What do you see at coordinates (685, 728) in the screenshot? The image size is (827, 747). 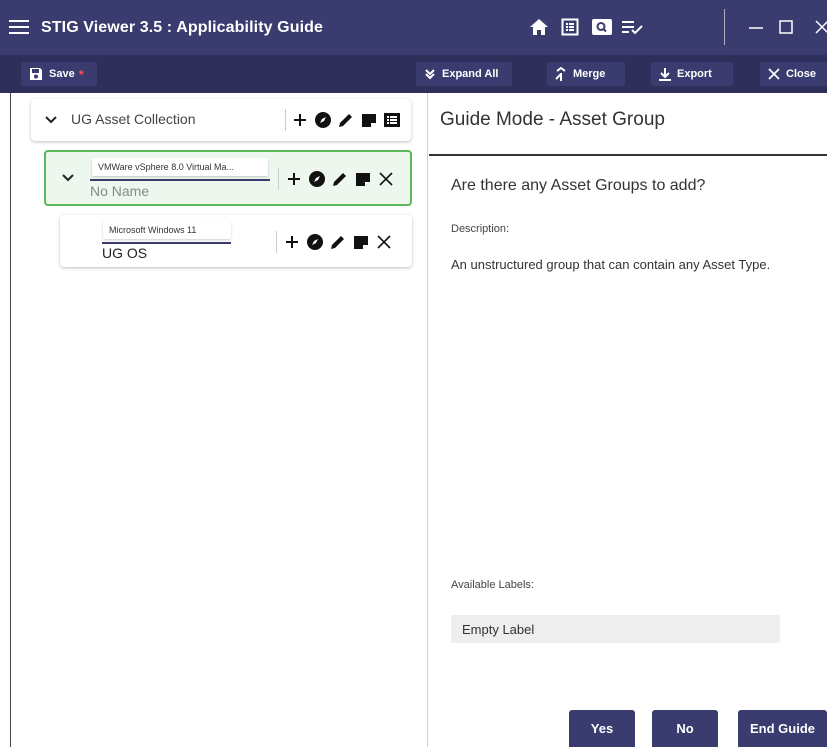 I see `no-button: No` at bounding box center [685, 728].